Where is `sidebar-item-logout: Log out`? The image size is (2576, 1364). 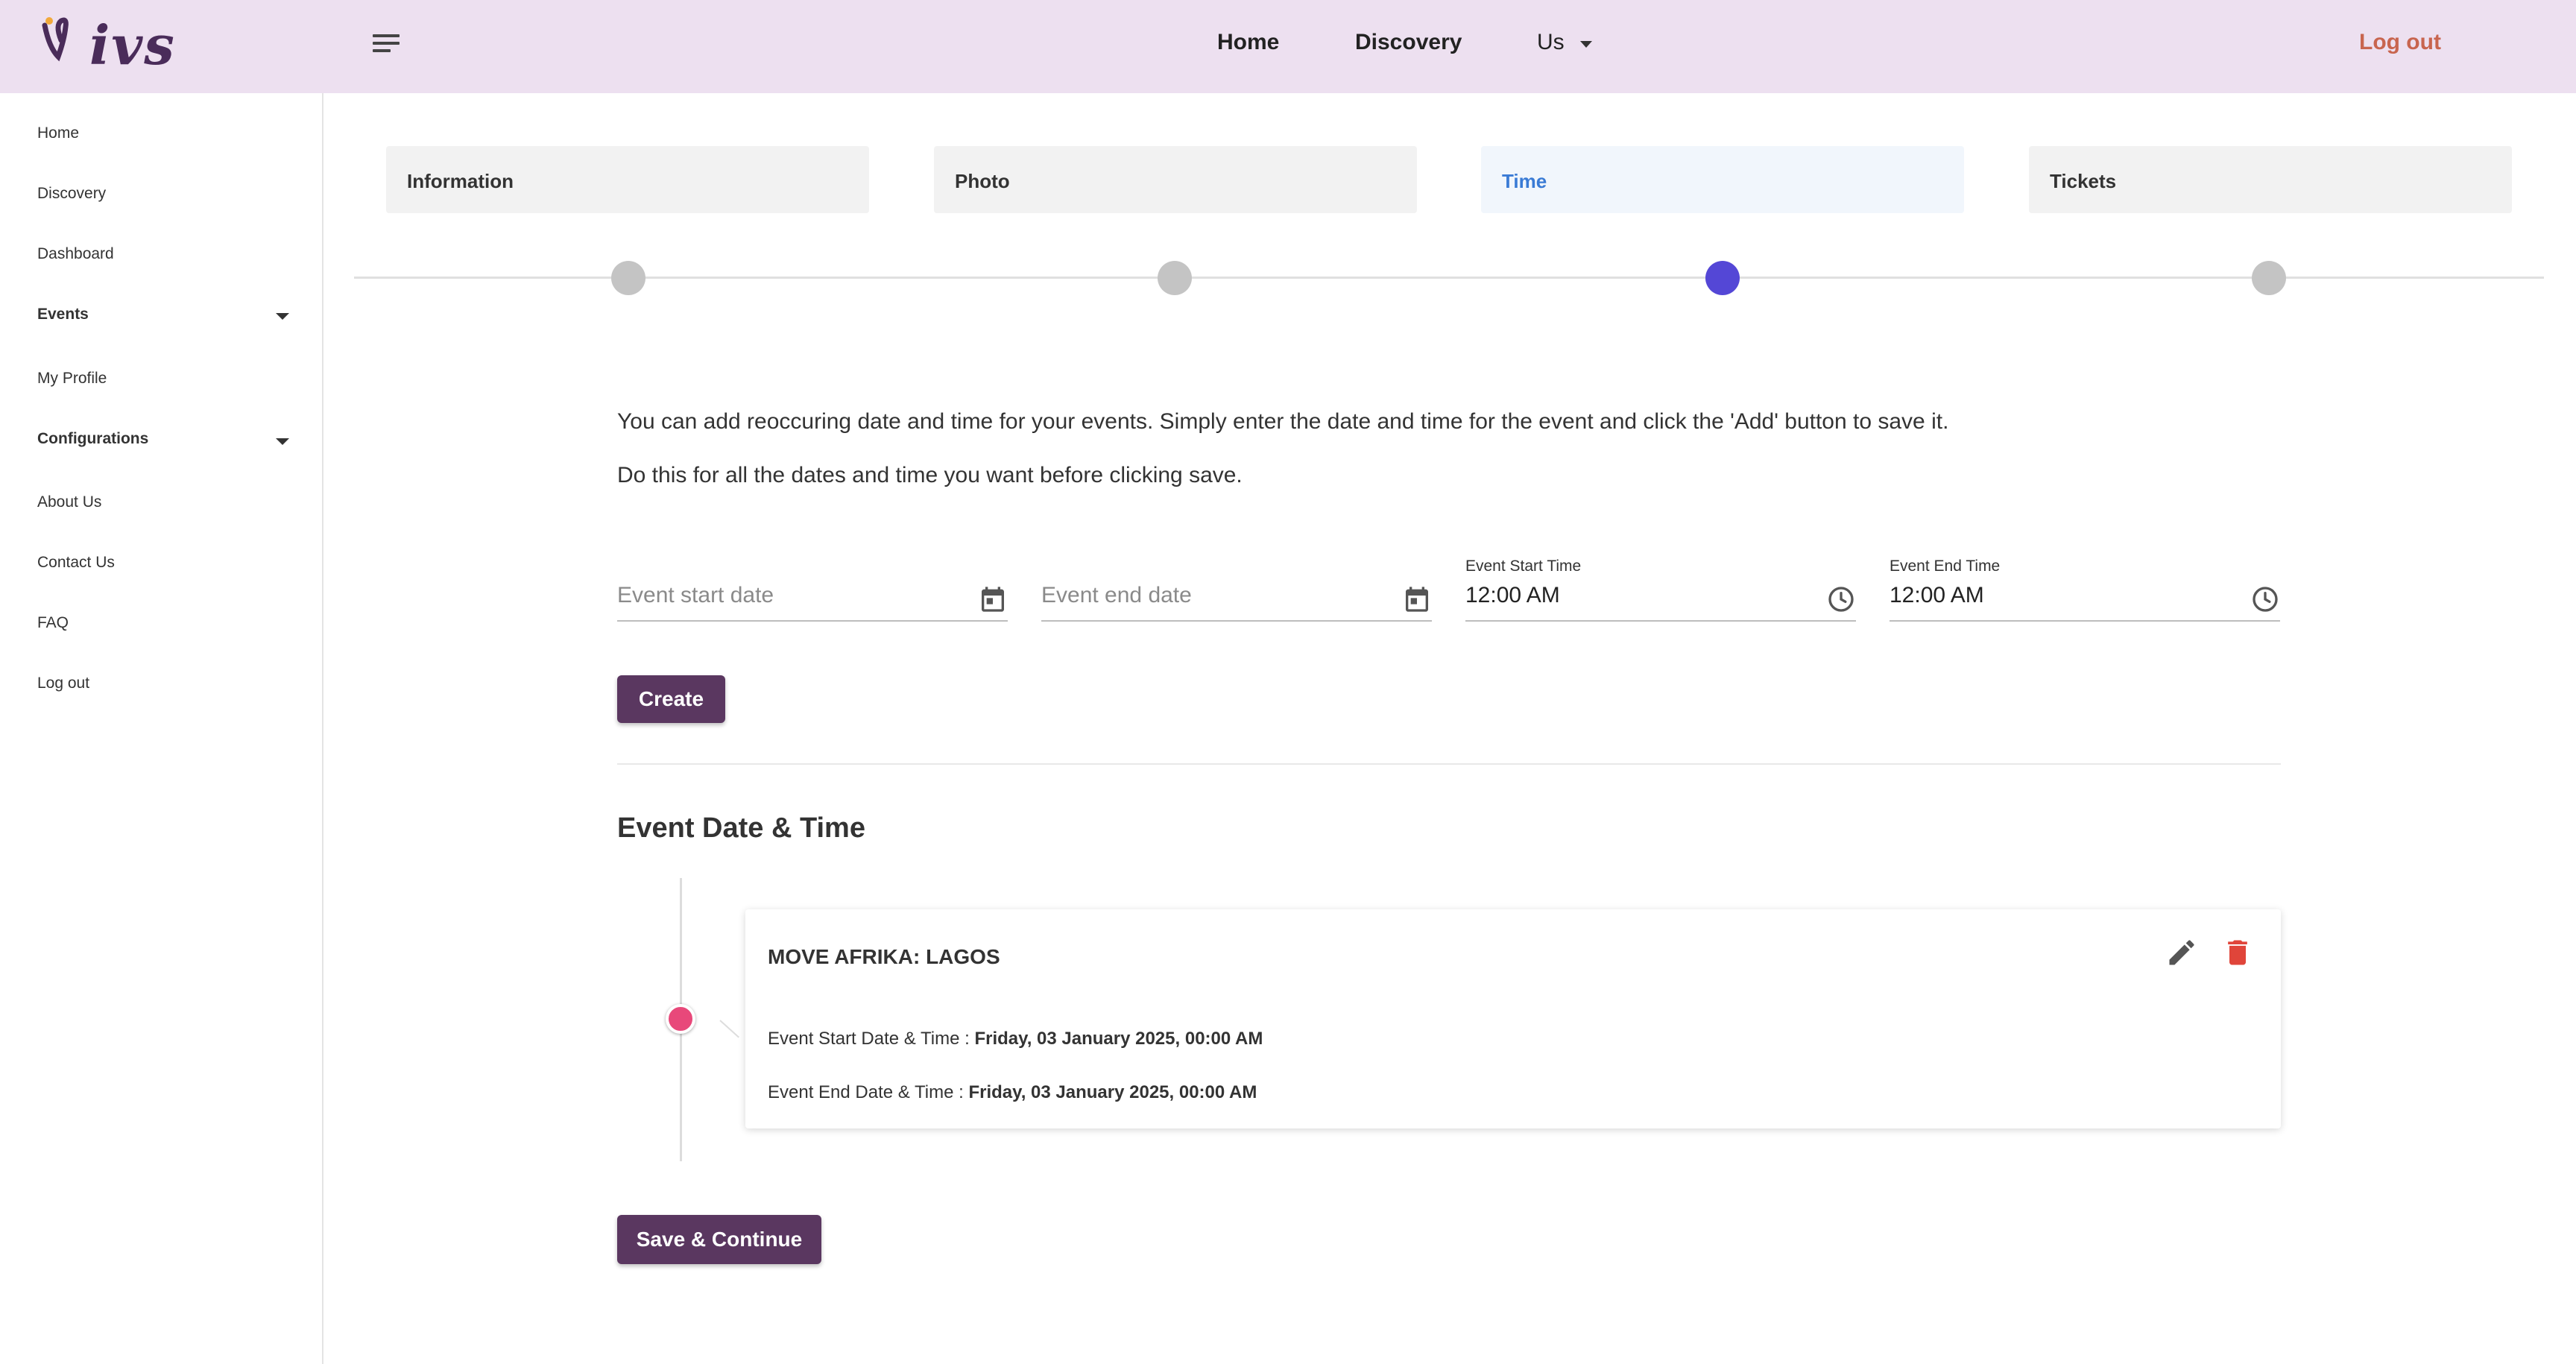
sidebar-item-logout: Log out is located at coordinates (63, 683).